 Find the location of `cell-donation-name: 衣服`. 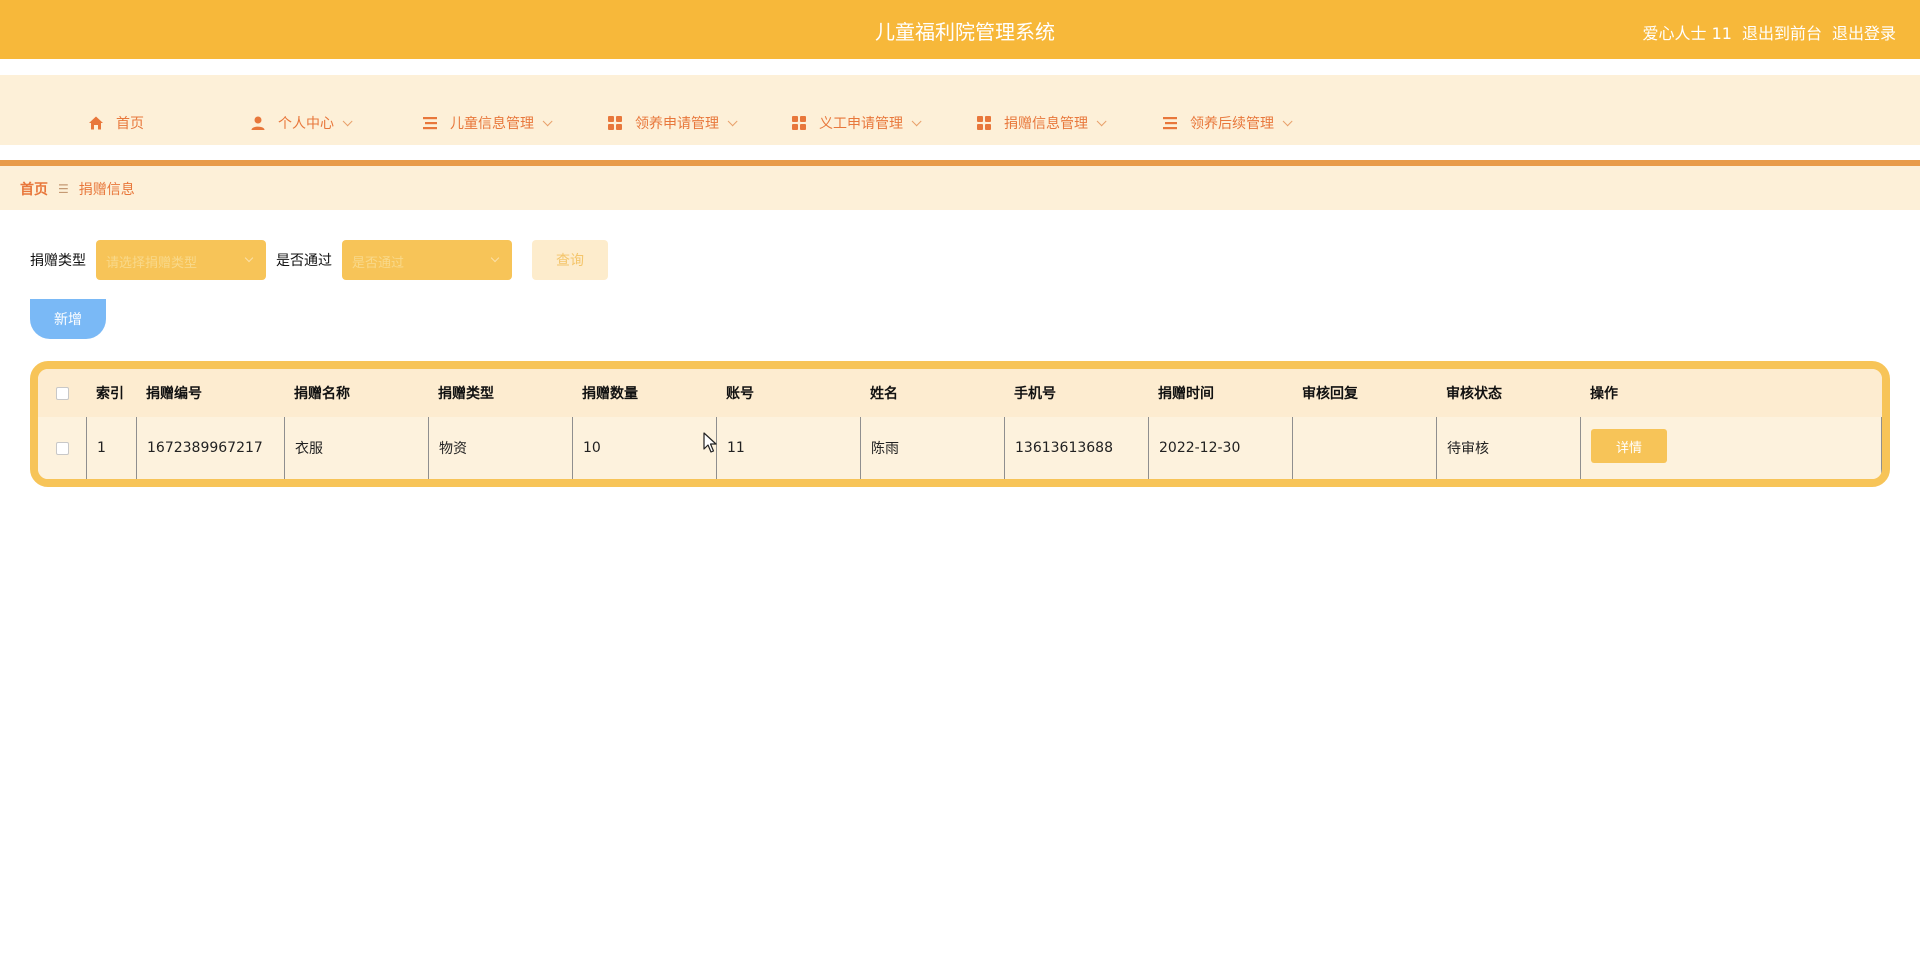

cell-donation-name: 衣服 is located at coordinates (356, 448).